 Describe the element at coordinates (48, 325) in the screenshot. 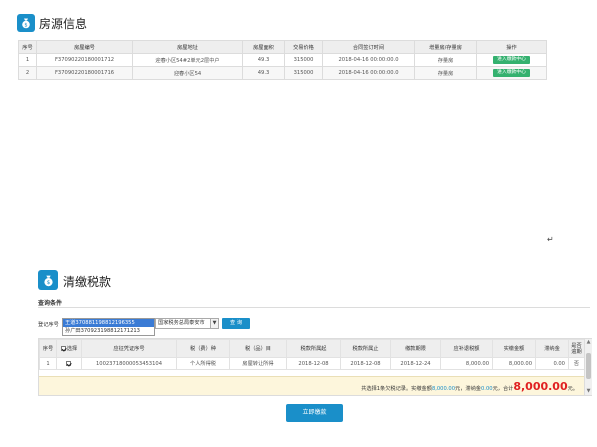

I see `reg-no-label: 登记序号` at that location.